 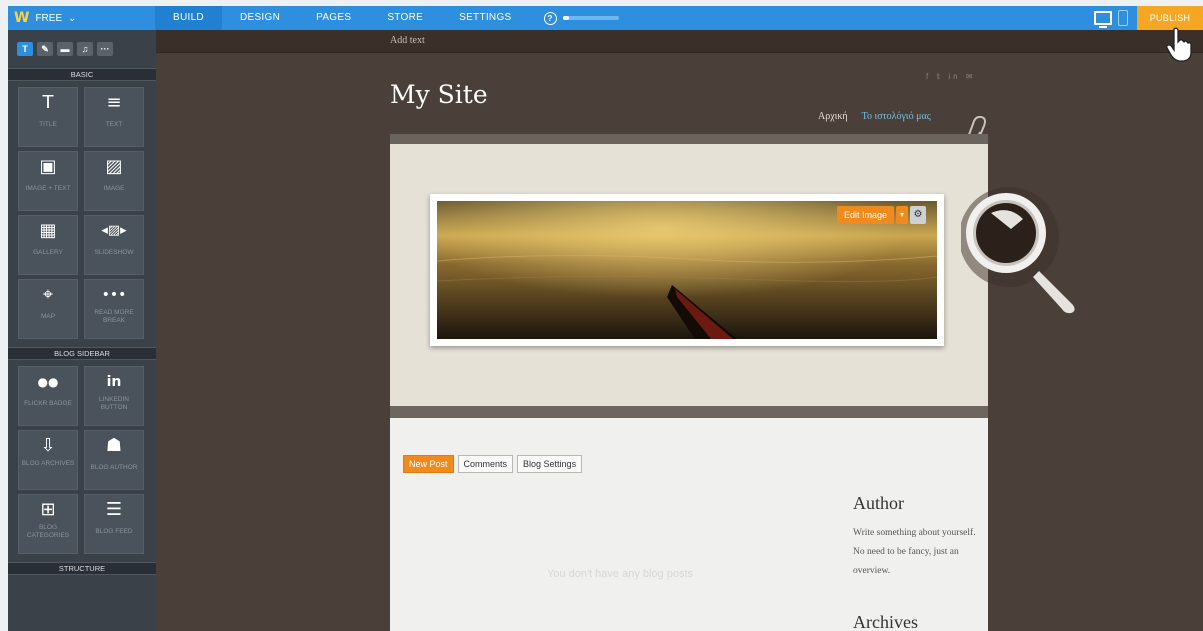 What do you see at coordinates (485, 464) in the screenshot?
I see `comments-button: Comments` at bounding box center [485, 464].